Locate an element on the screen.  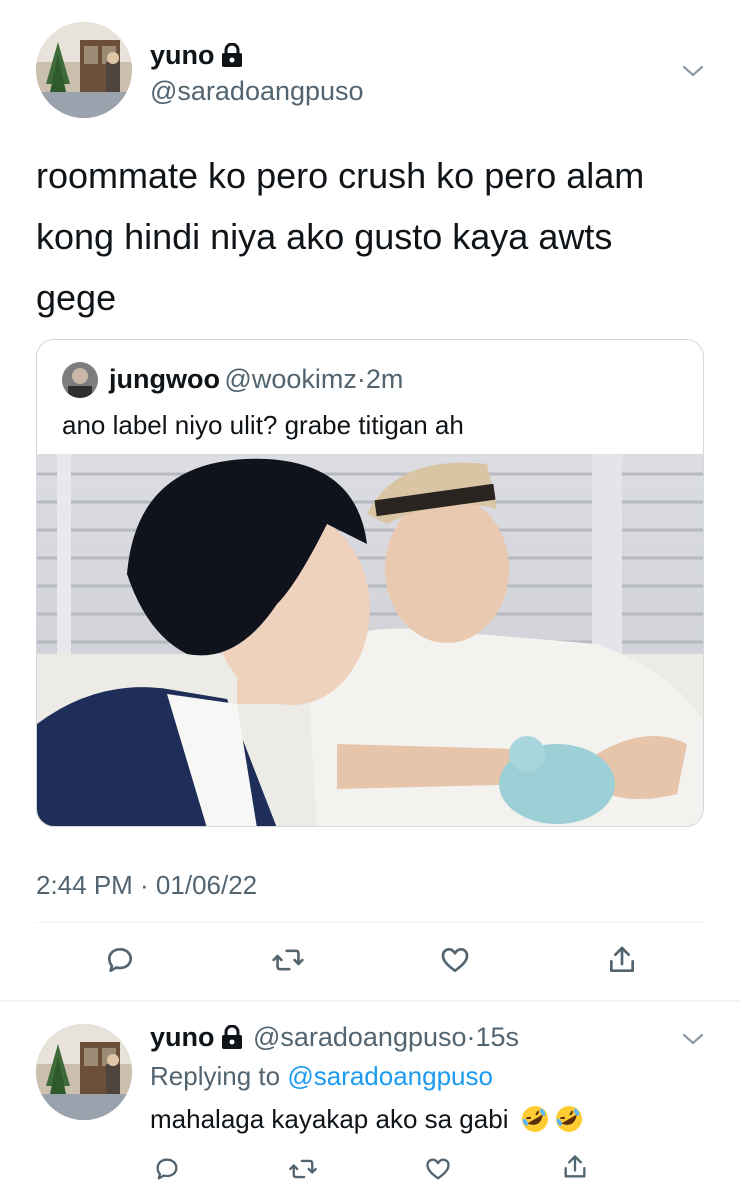
reply-author-avatar is located at coordinates (84, 1072).